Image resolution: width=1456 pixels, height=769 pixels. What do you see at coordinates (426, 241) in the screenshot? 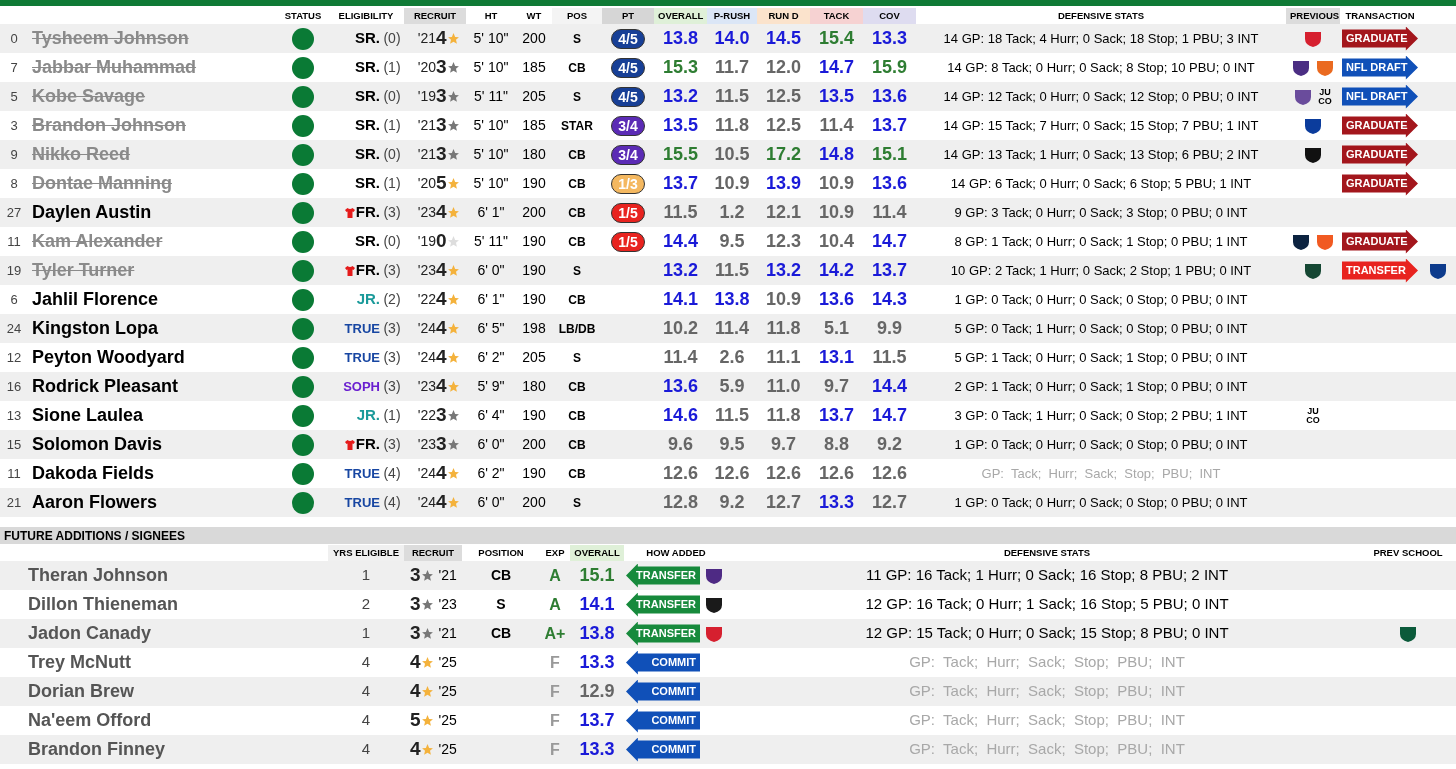
I see `recruit-year: '19` at bounding box center [426, 241].